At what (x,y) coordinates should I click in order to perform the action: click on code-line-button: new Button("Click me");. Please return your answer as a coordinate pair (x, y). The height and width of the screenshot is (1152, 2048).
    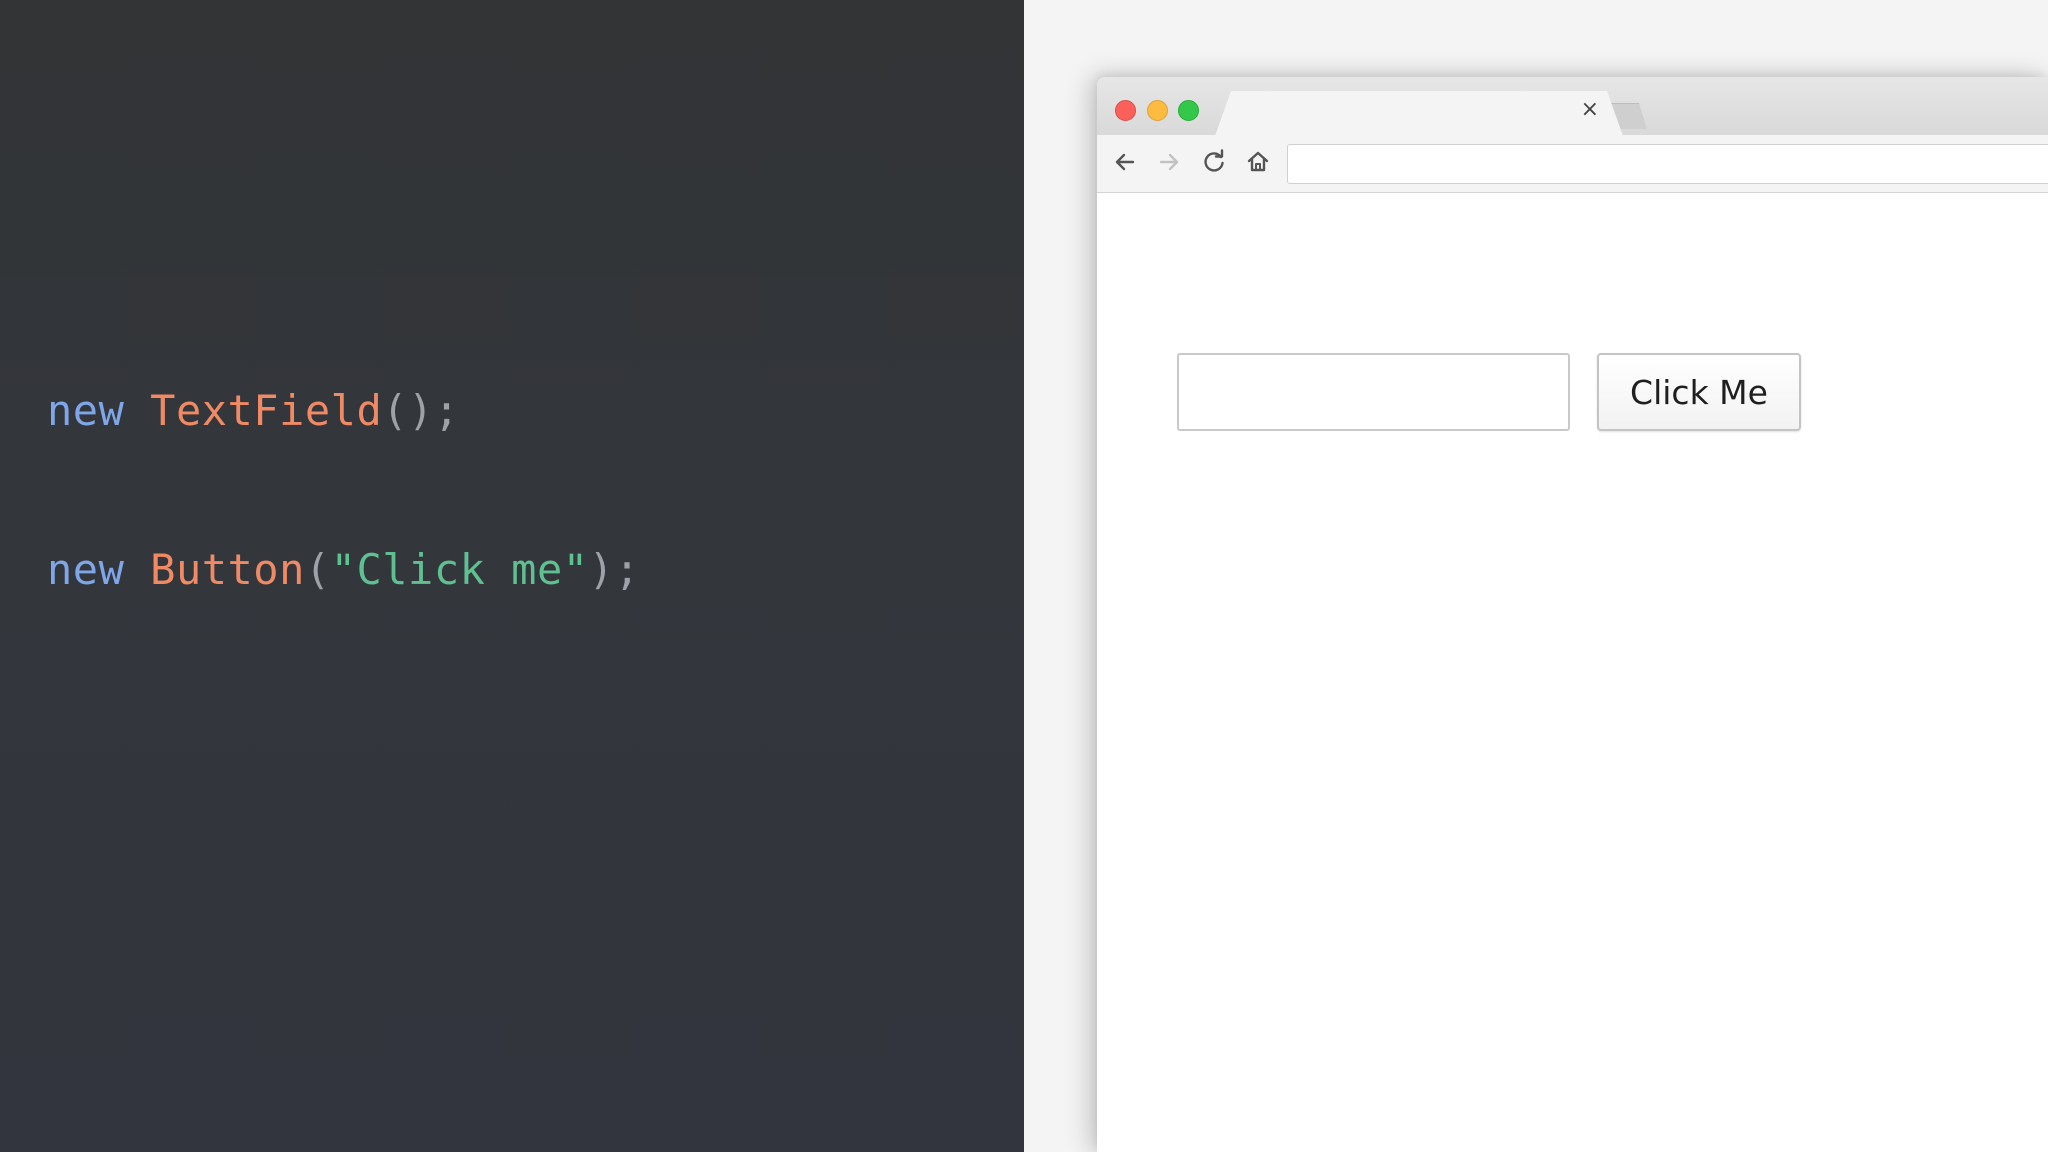
    Looking at the image, I should click on (343, 569).